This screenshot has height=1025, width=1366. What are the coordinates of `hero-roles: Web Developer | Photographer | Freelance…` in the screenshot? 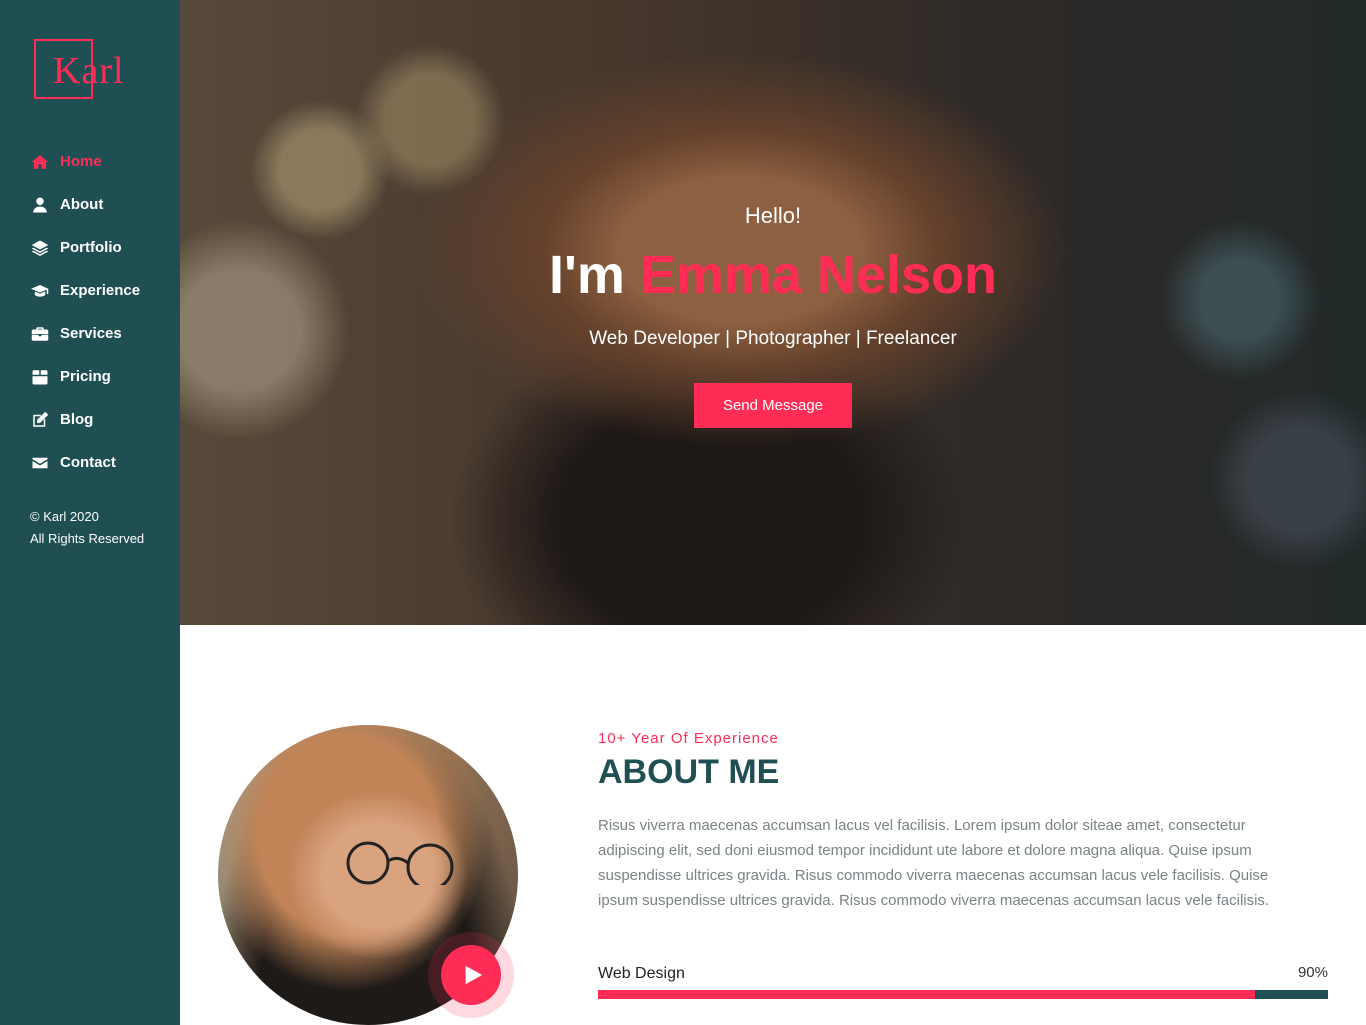 It's located at (773, 338).